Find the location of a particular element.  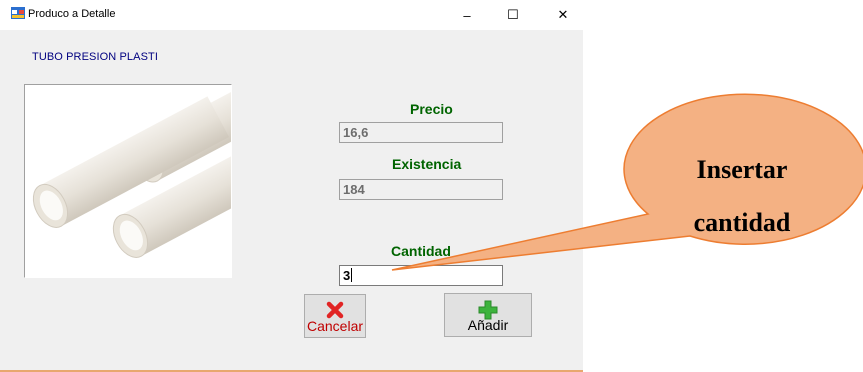

callout-line-1: Insertar is located at coordinates (742, 169).